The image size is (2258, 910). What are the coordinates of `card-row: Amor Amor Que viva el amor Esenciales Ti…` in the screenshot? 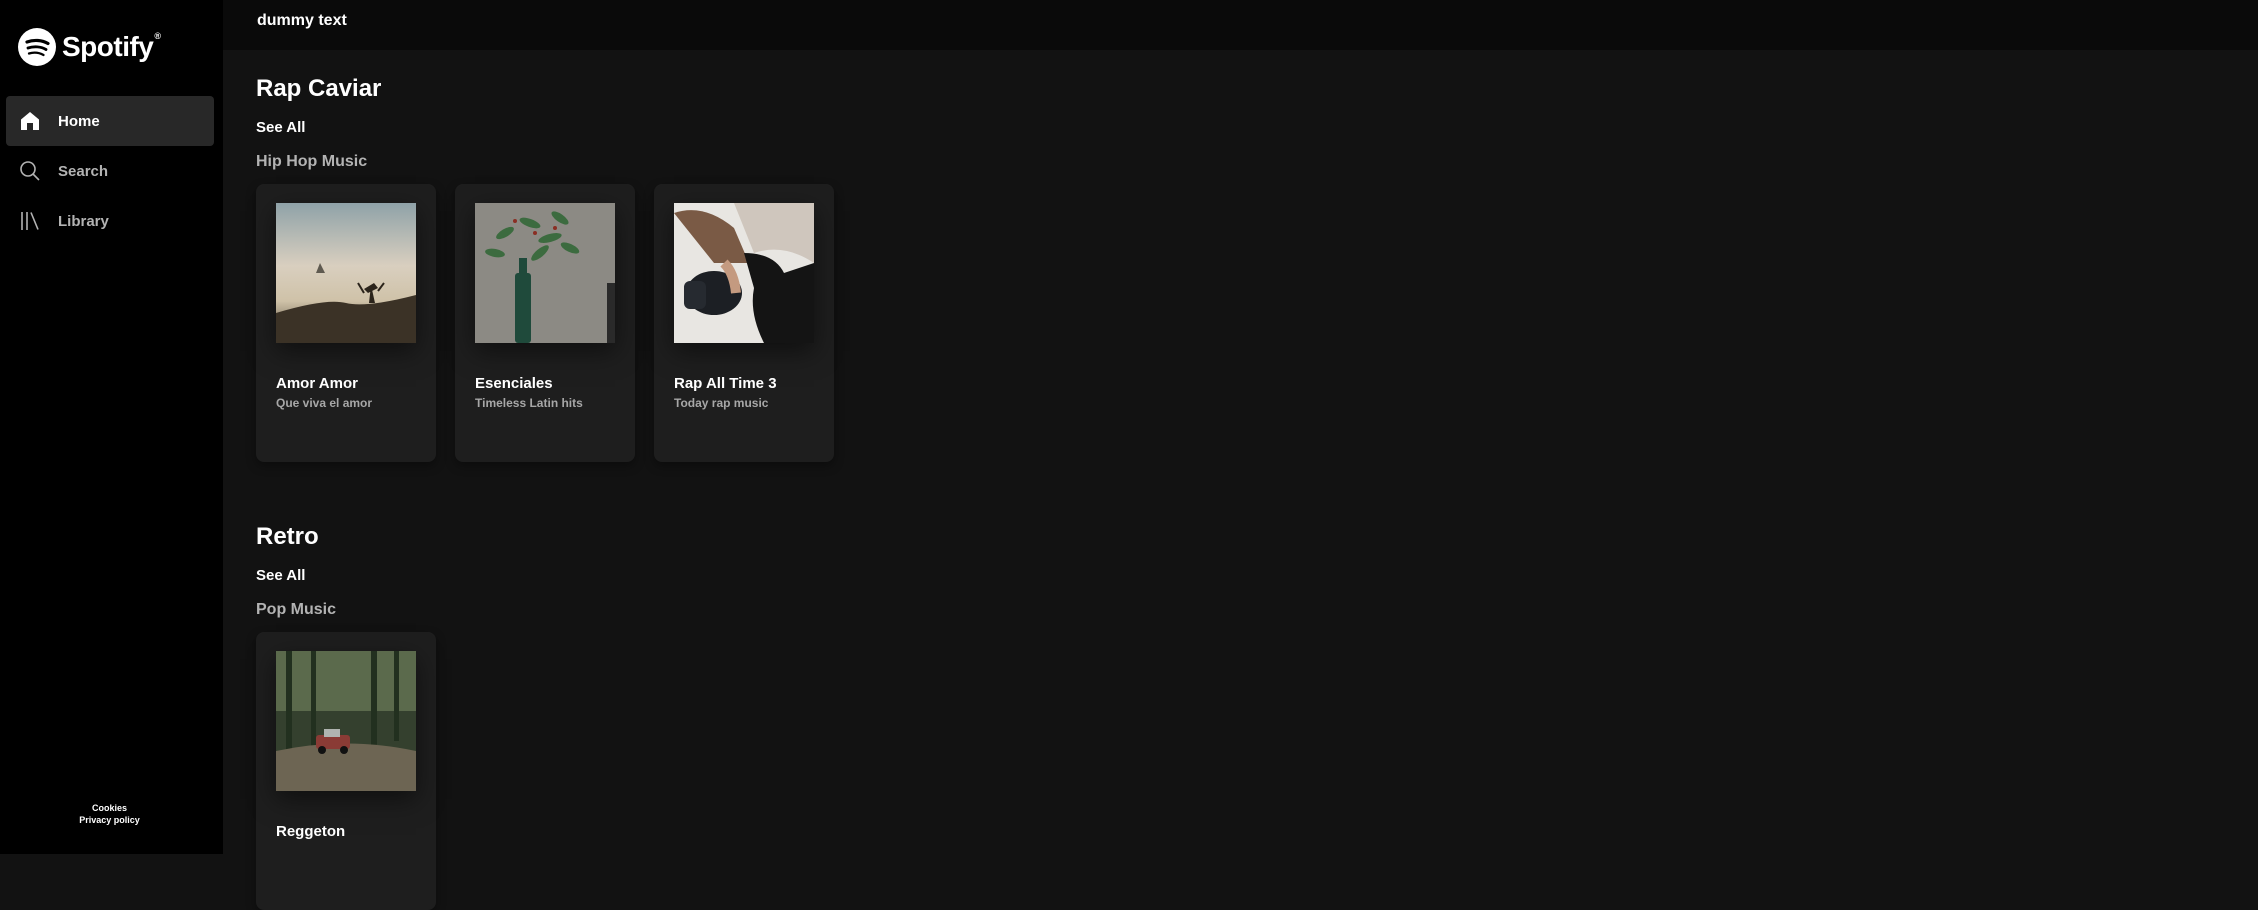 It's located at (554, 323).